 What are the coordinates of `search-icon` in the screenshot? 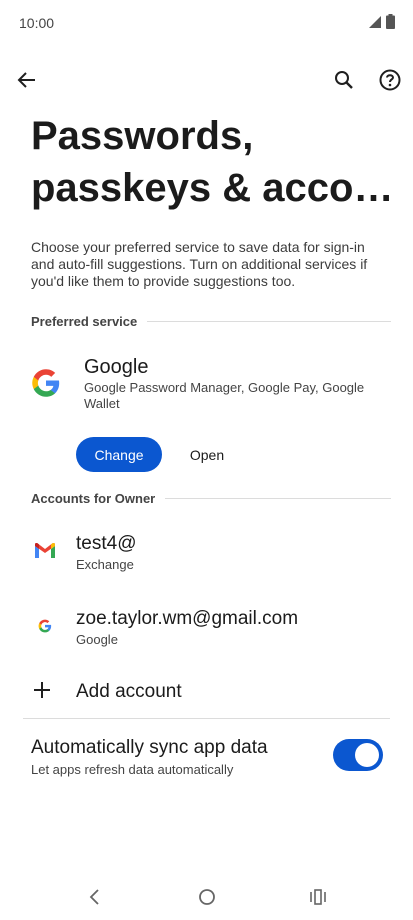 It's located at (344, 80).